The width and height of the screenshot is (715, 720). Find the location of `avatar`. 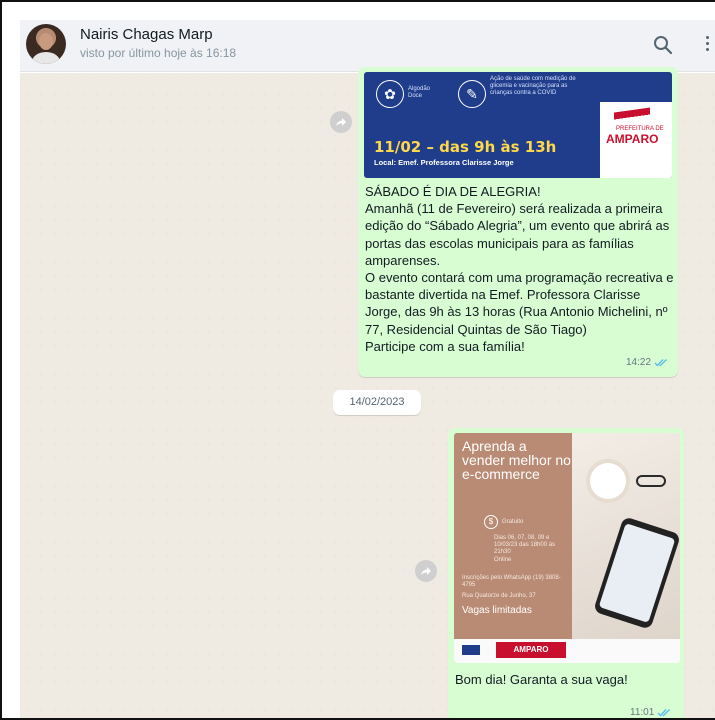

avatar is located at coordinates (46, 44).